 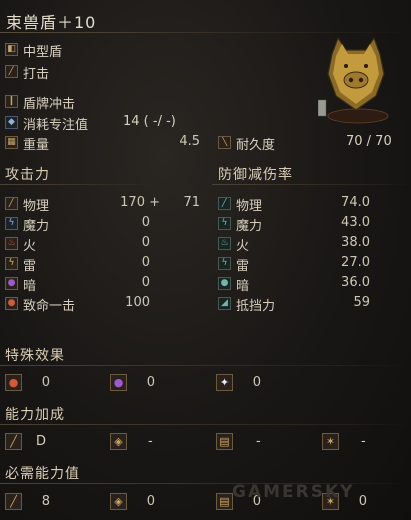 I want to click on attack-row-label: 致命一击, so click(x=49, y=306).